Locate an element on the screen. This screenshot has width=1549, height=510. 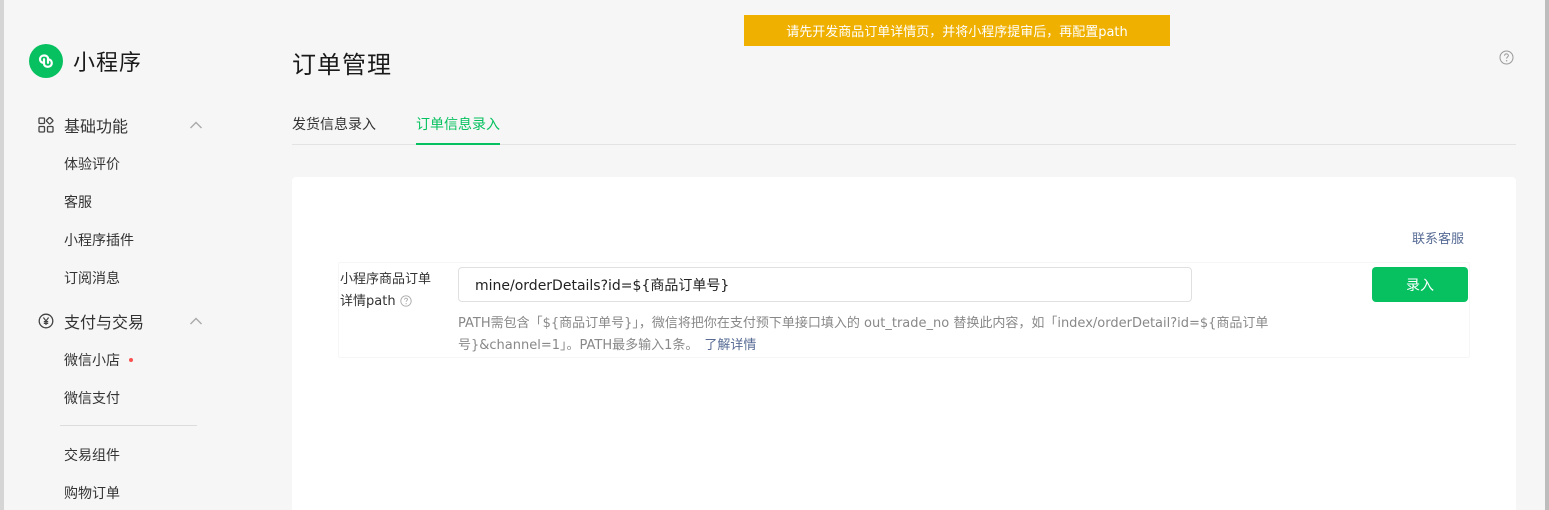
sidebar-item-label: 小程序插件 is located at coordinates (99, 241).